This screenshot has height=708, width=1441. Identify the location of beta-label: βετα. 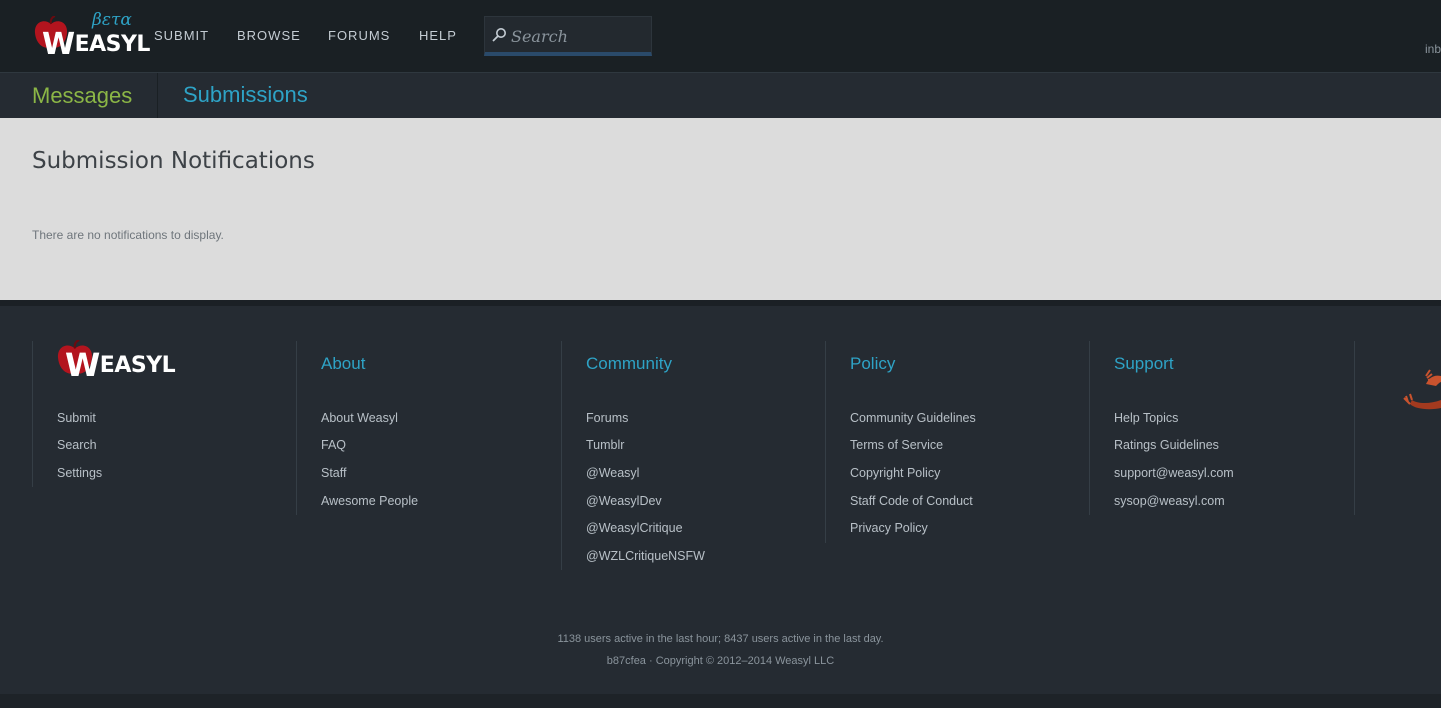
(112, 20).